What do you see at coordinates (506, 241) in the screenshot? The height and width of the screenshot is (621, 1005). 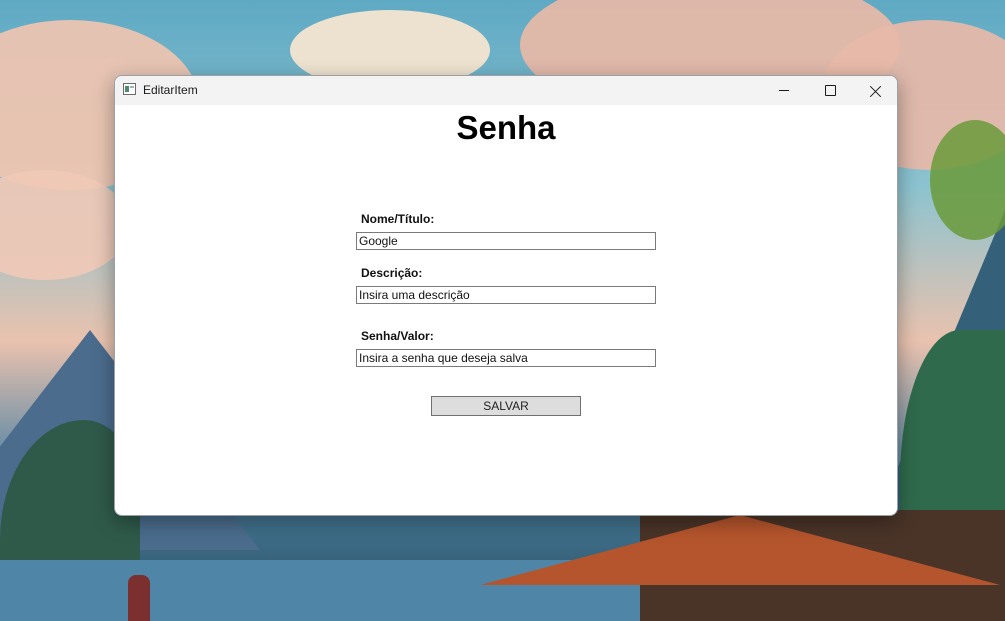 I see `name-input` at bounding box center [506, 241].